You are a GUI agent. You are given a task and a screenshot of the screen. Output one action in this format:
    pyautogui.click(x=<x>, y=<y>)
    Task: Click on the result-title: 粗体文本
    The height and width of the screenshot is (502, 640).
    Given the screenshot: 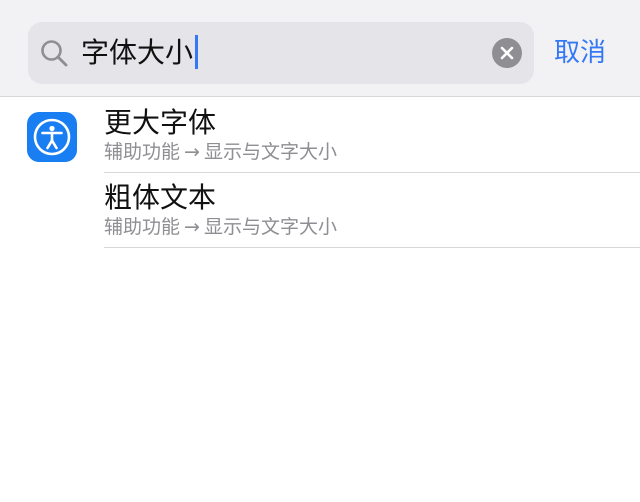 What is the action you would take?
    pyautogui.click(x=160, y=197)
    